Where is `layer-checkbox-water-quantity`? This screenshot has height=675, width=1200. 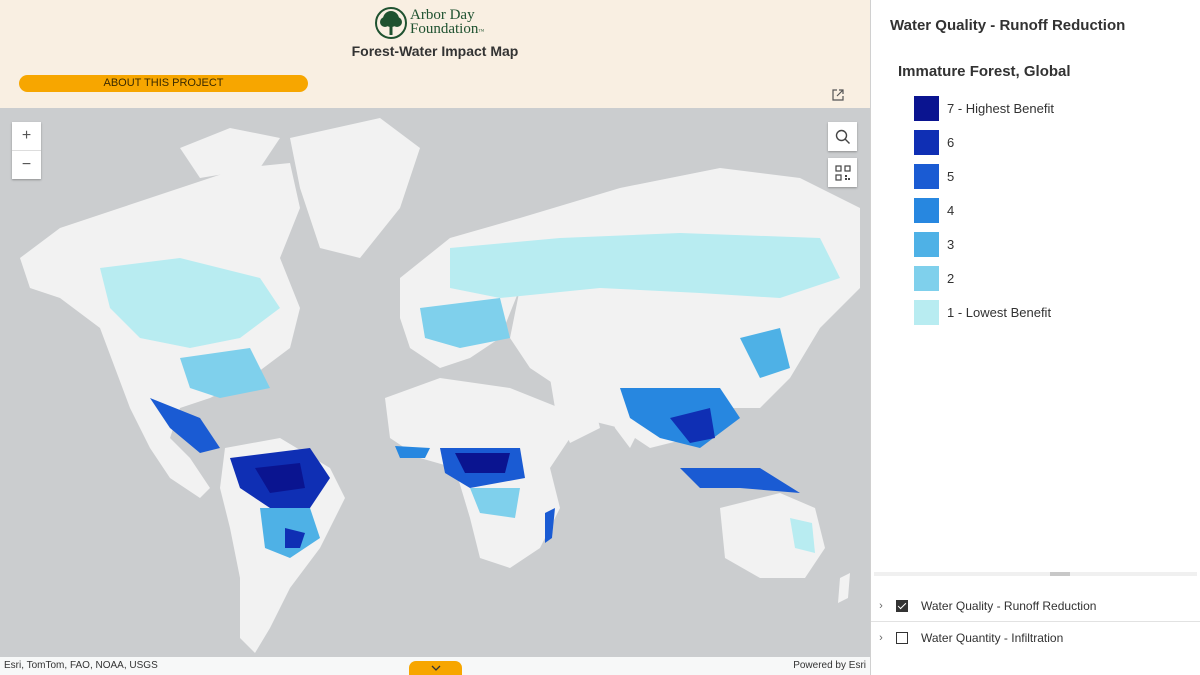 layer-checkbox-water-quantity is located at coordinates (902, 638).